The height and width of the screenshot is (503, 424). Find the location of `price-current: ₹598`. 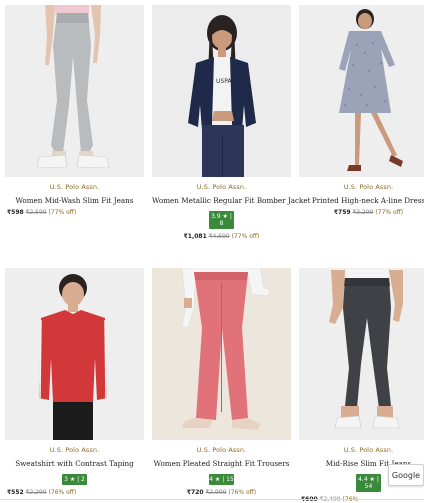

price-current: ₹598 is located at coordinates (15, 212).